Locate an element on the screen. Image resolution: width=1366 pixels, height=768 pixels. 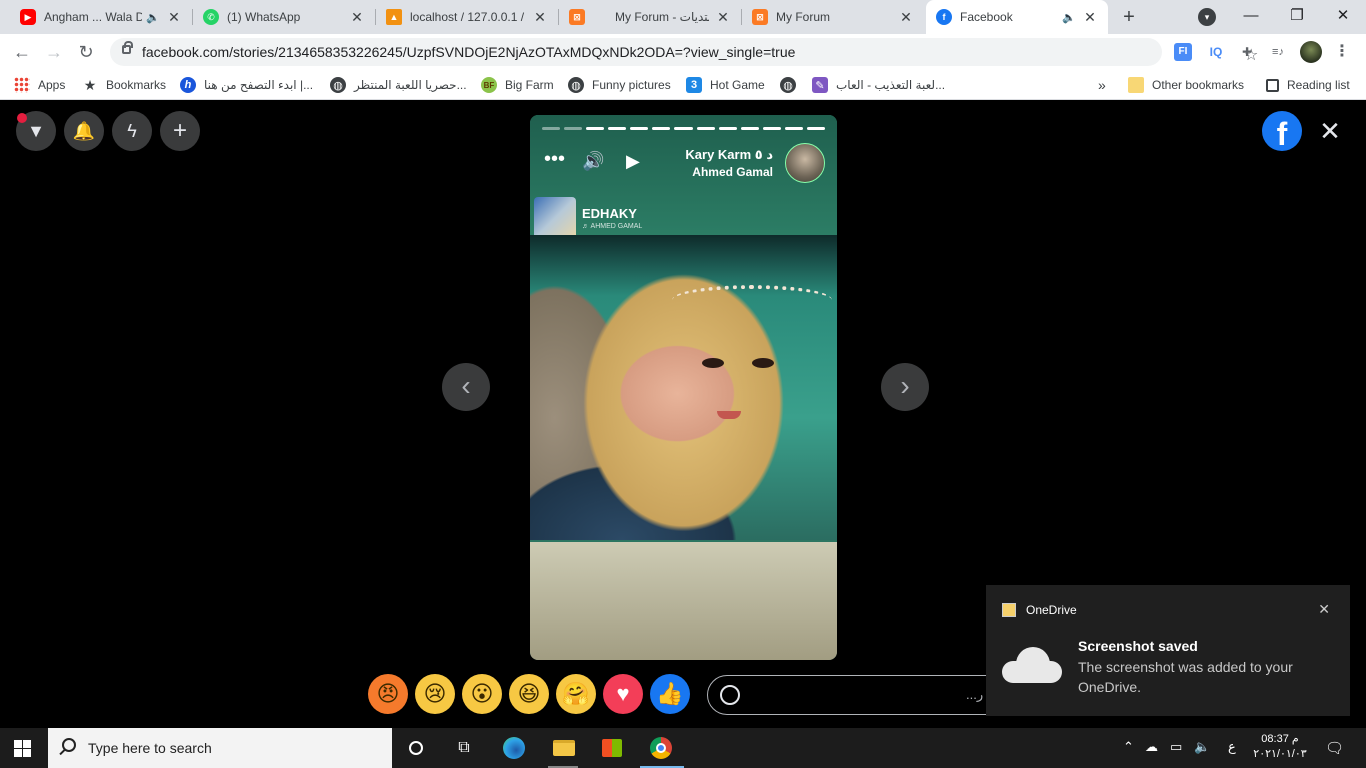
iq-extension-icon: IQ is located at coordinates (1216, 52).